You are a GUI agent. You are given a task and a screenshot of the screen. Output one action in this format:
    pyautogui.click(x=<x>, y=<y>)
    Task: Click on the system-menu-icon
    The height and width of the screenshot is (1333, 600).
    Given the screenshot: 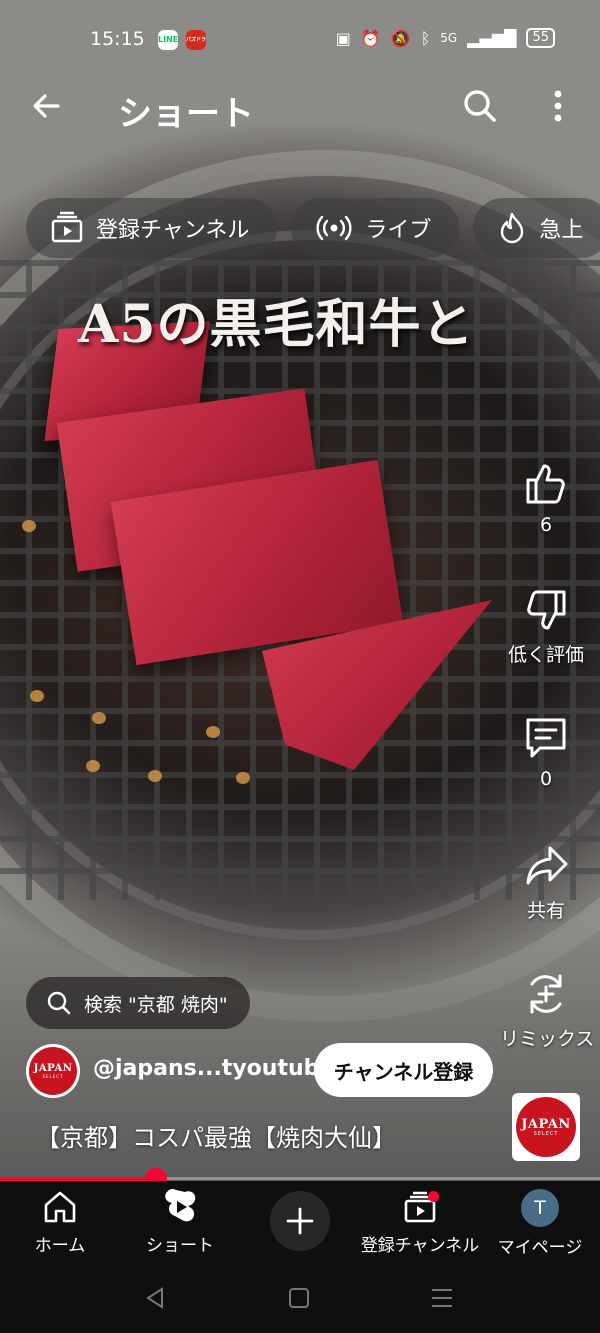 What is the action you would take?
    pyautogui.click(x=442, y=1298)
    